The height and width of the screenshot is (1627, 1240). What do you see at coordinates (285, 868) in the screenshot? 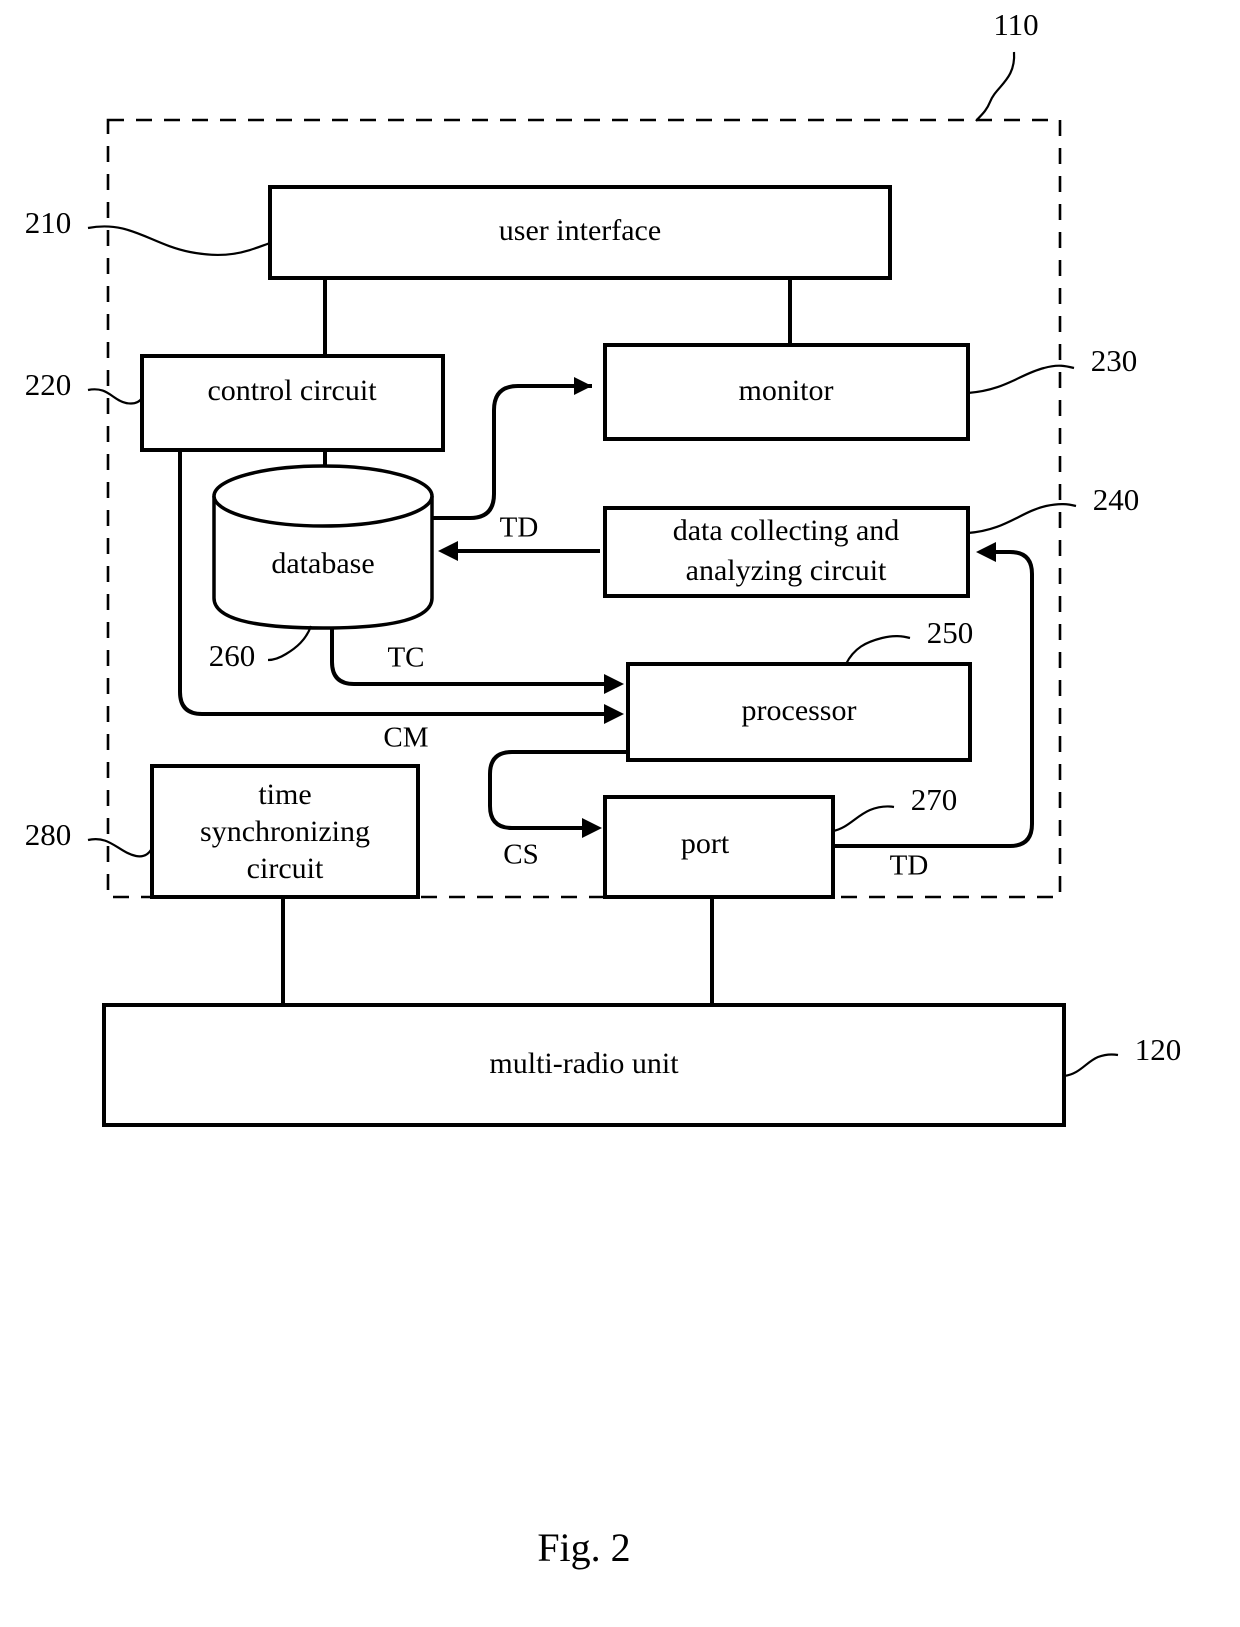
I see `node-timesync-label-line3: circuit` at bounding box center [285, 868].